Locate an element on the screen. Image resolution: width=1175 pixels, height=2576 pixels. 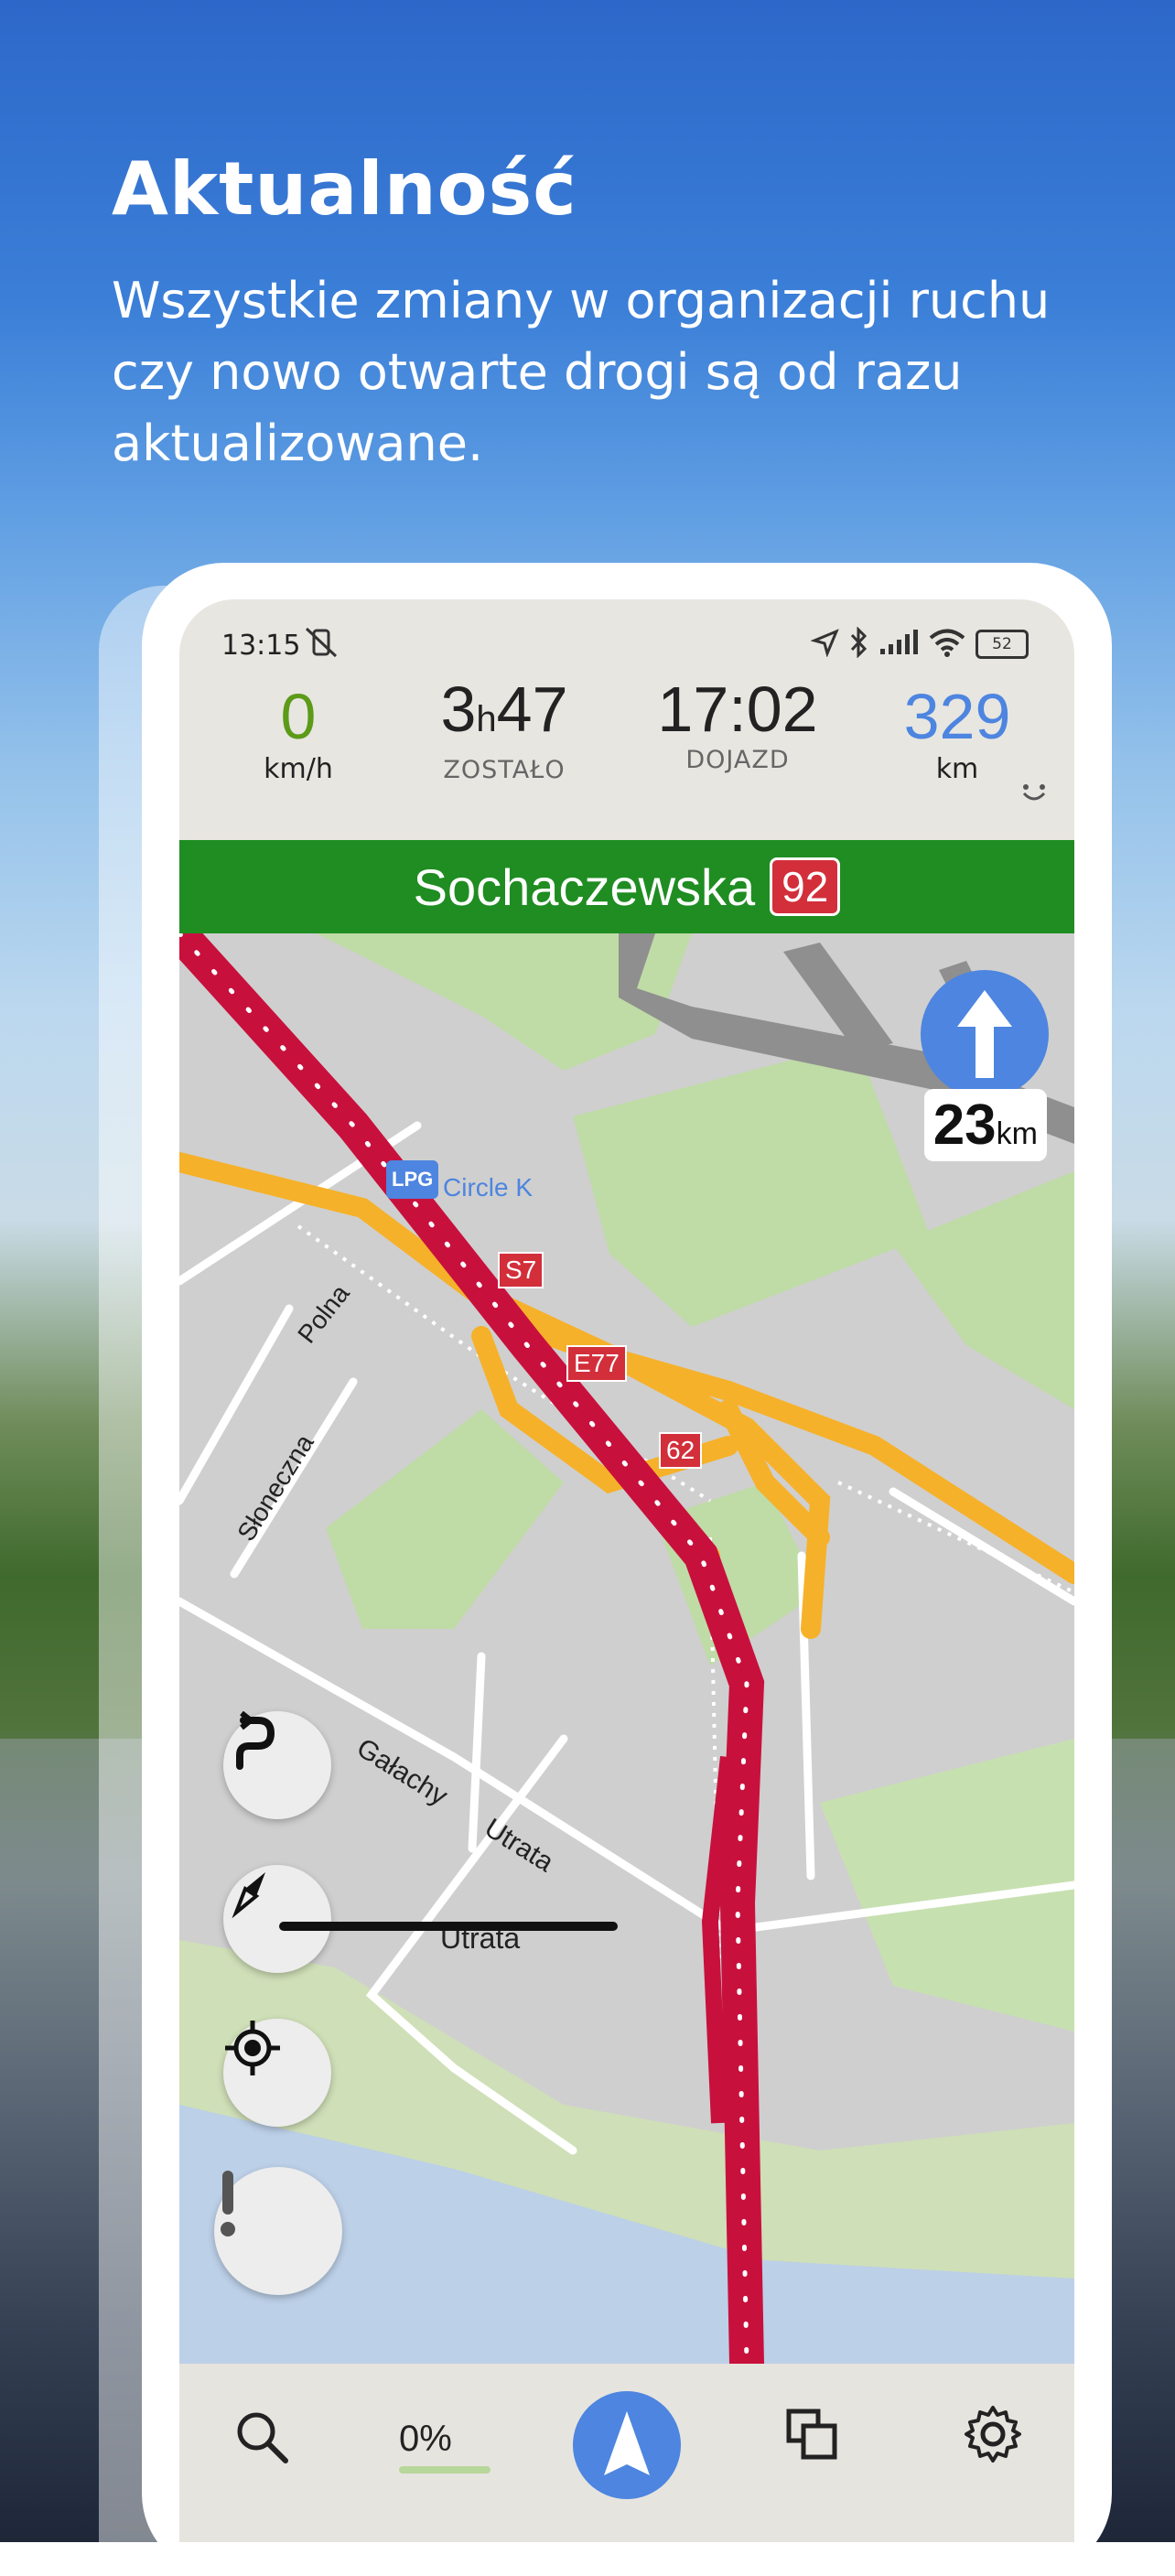
current-street-banner: Sochaczewska 92 is located at coordinates (626, 886).